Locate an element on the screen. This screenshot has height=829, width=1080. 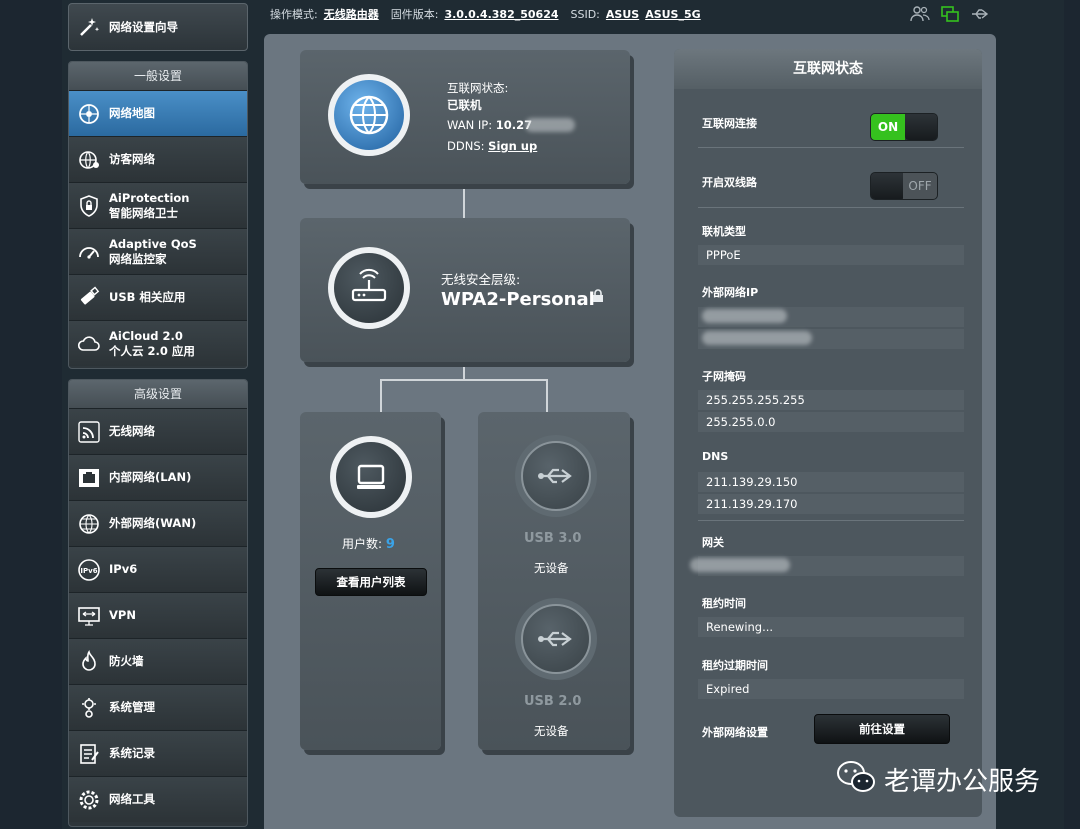
sidebar-item-label: 访客网络 is located at coordinates (132, 159).